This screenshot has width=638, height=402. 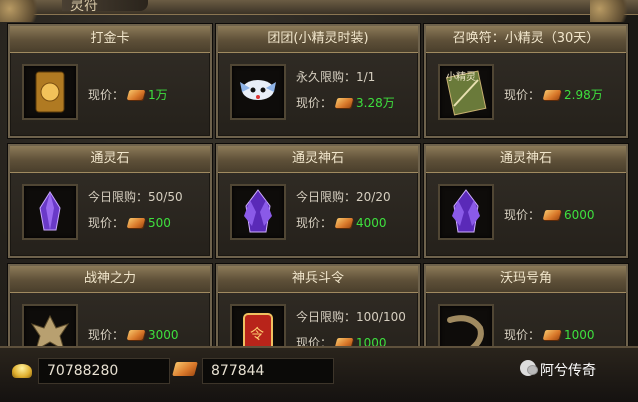 I want to click on price-row: 现价： 3000, so click(x=133, y=334).